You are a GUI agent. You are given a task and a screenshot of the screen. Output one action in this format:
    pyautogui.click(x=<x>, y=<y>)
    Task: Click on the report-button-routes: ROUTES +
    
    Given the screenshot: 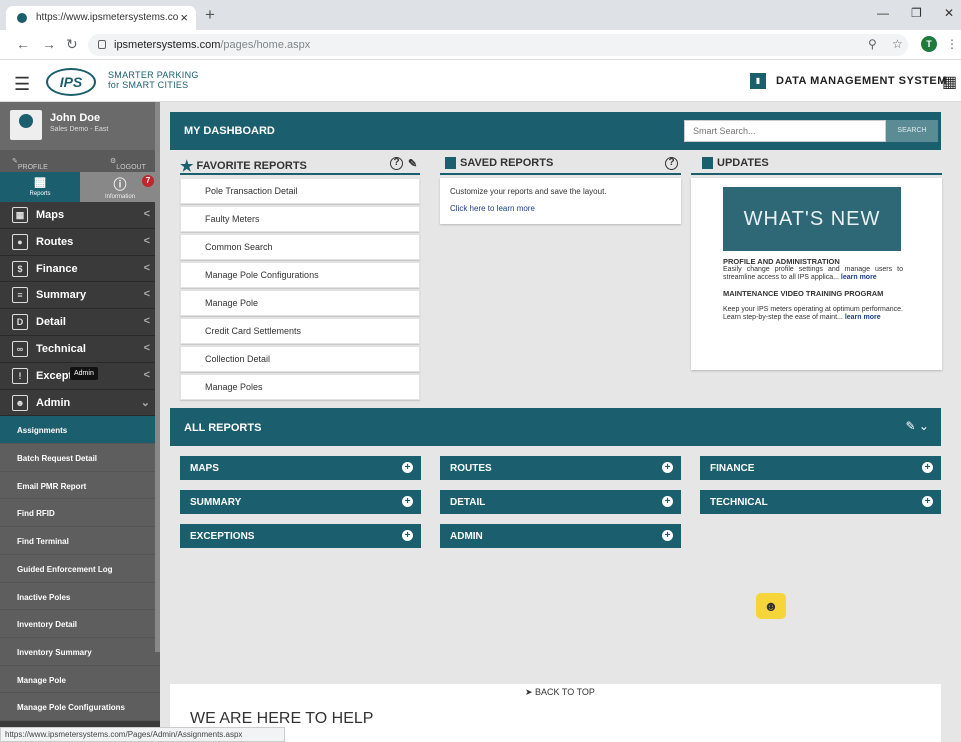 What is the action you would take?
    pyautogui.click(x=560, y=468)
    